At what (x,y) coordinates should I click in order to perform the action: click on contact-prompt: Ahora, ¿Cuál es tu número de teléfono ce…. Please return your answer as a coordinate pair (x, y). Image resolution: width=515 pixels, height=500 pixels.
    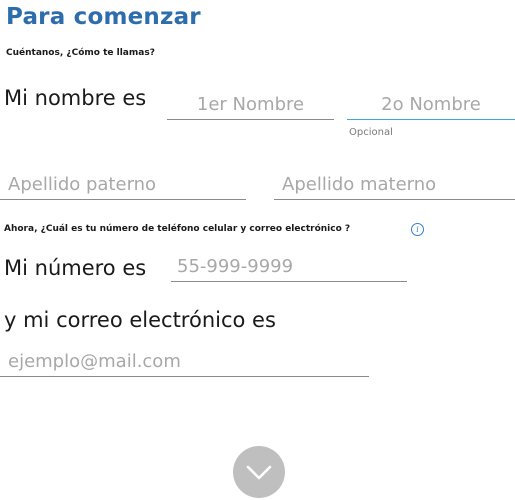
    Looking at the image, I should click on (177, 229).